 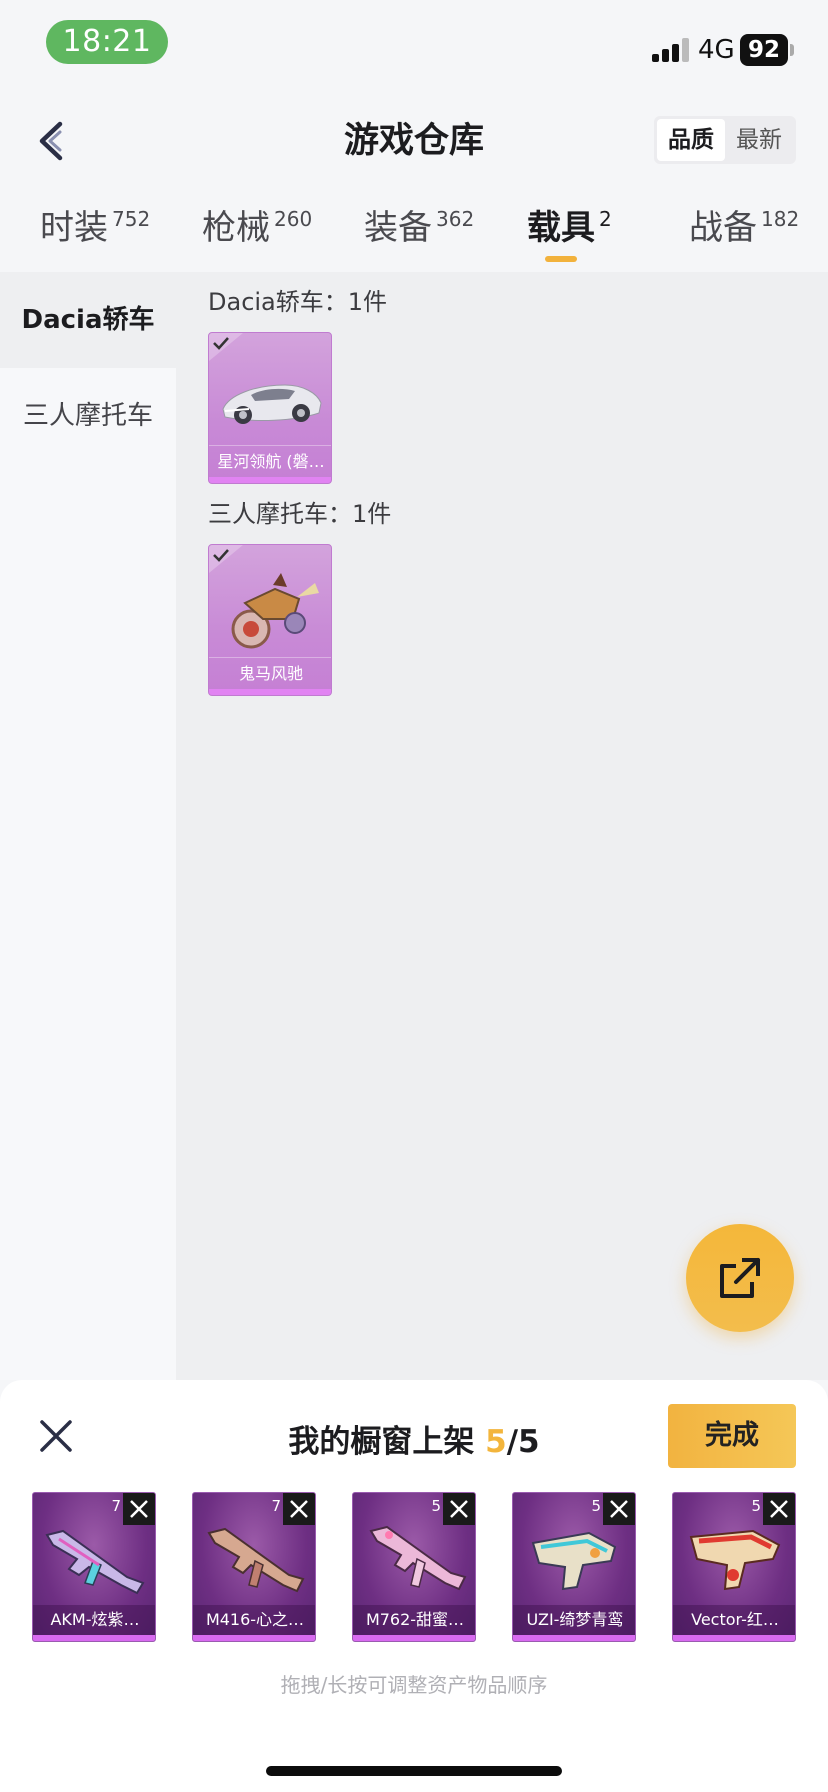 I want to click on category-tabs: 时装 752 枪械 260 装备 362 载具 2 战备 182, so click(x=414, y=232).